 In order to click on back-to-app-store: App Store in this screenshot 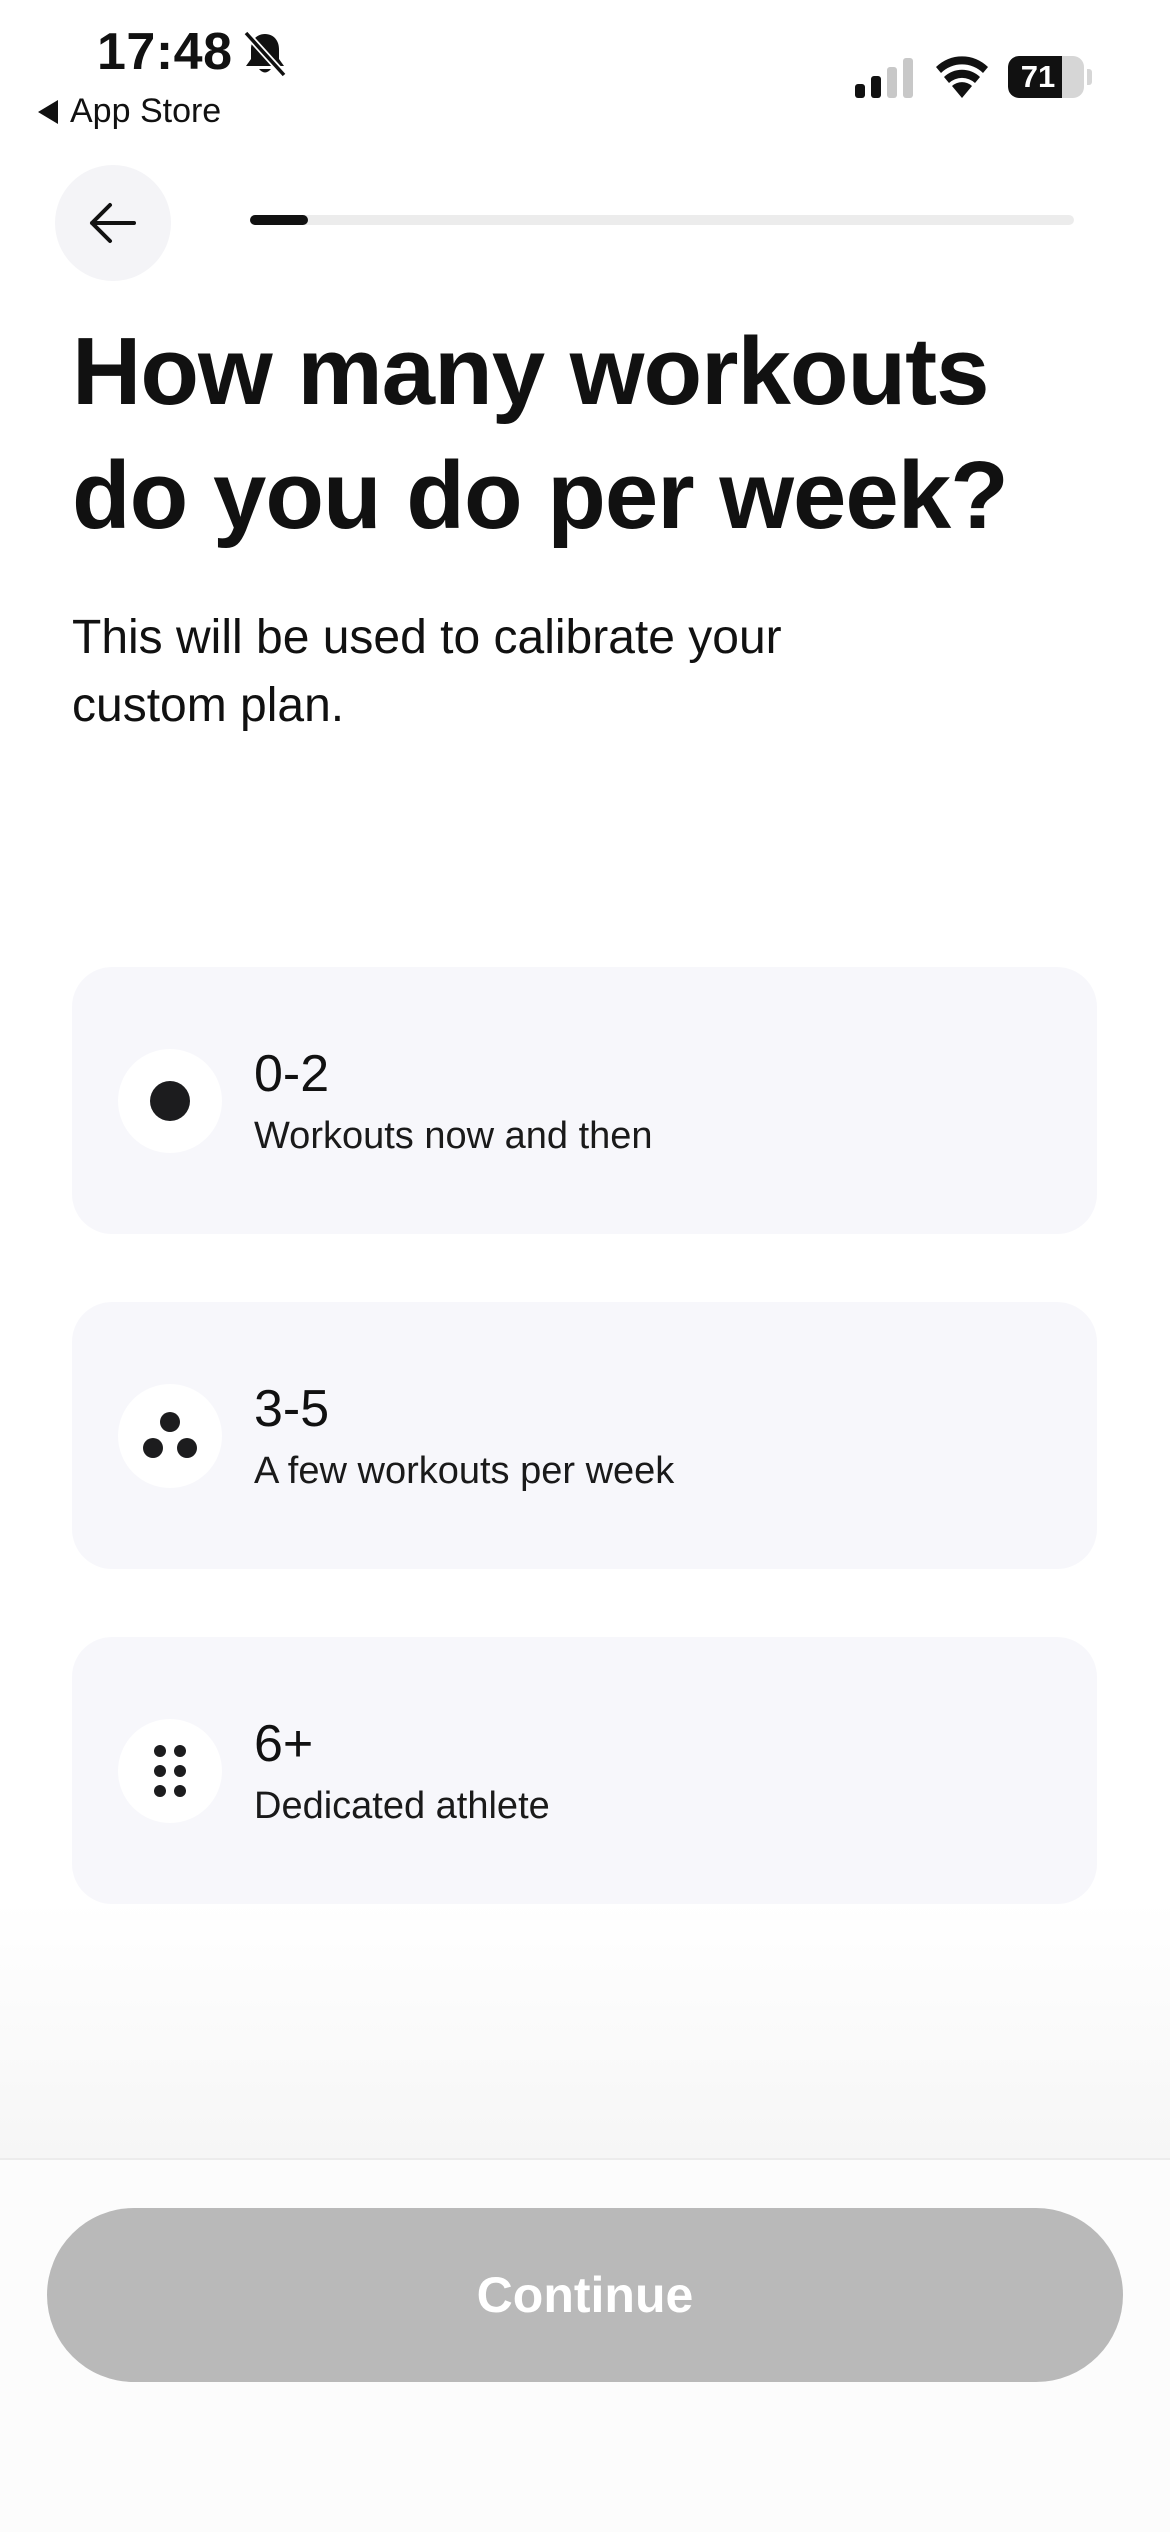, I will do `click(129, 111)`.